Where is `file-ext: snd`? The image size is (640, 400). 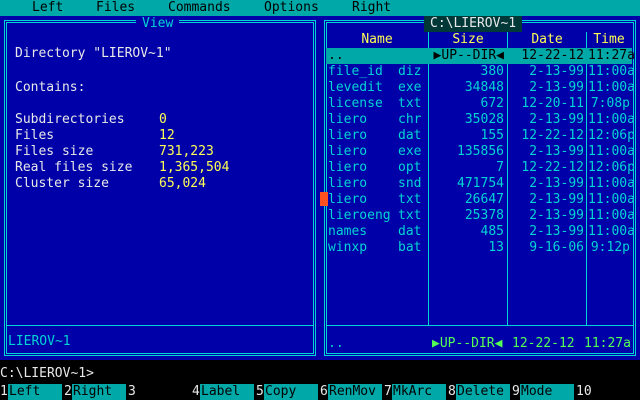 file-ext: snd is located at coordinates (410, 183).